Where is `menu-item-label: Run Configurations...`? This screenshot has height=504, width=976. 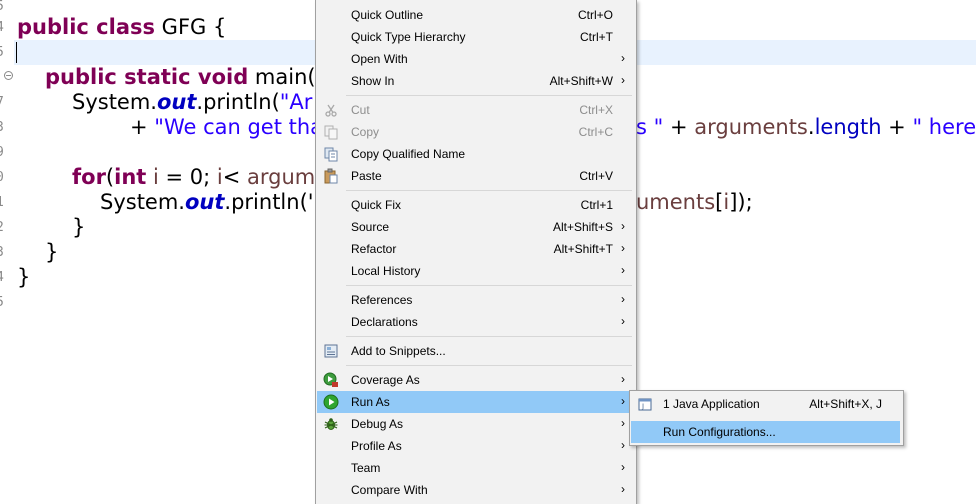 menu-item-label: Run Configurations... is located at coordinates (719, 432).